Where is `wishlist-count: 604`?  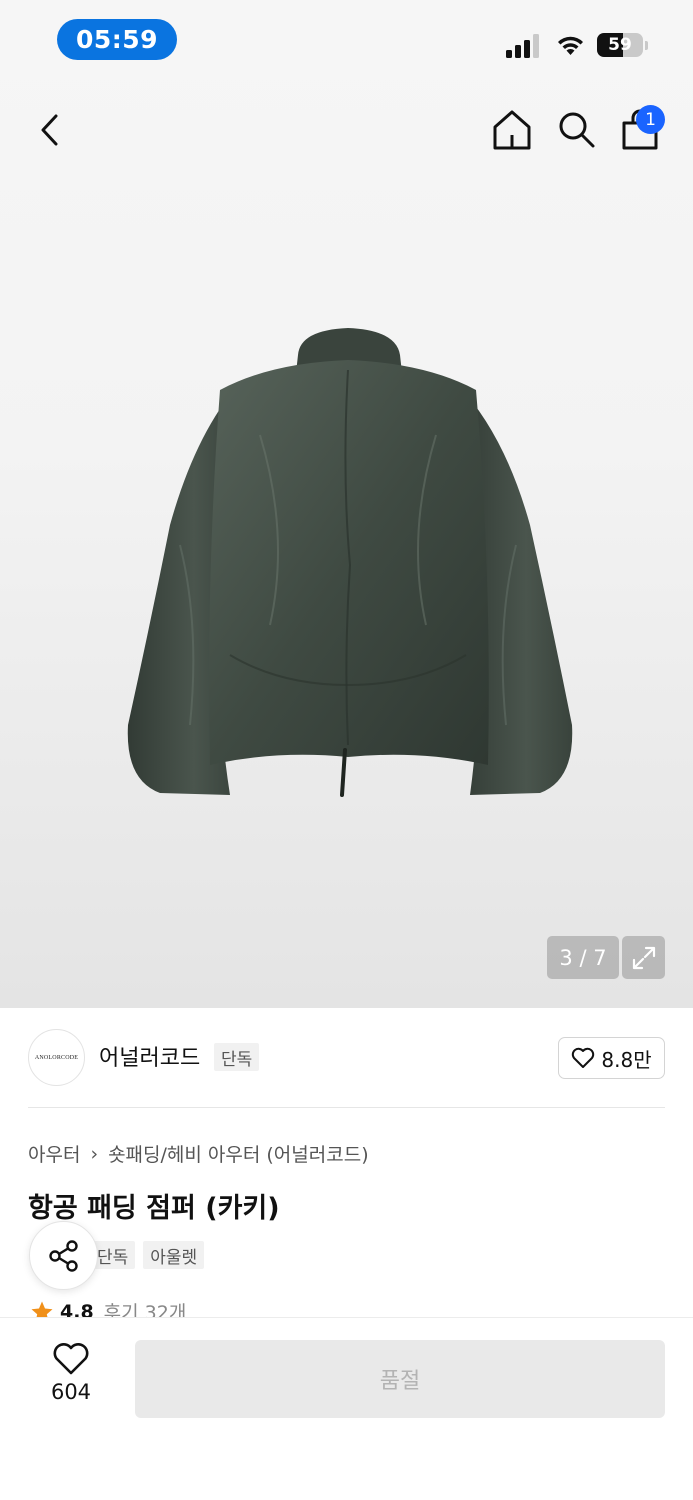 wishlist-count: 604 is located at coordinates (71, 1392).